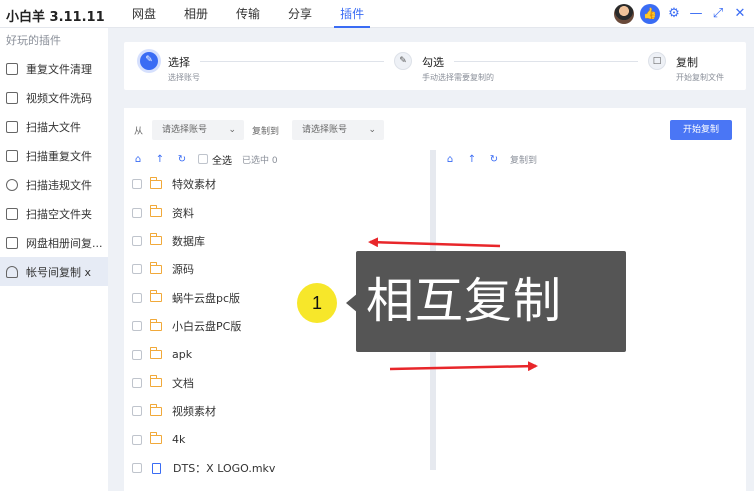 The width and height of the screenshot is (754, 491). I want to click on from-label: 从, so click(139, 132).